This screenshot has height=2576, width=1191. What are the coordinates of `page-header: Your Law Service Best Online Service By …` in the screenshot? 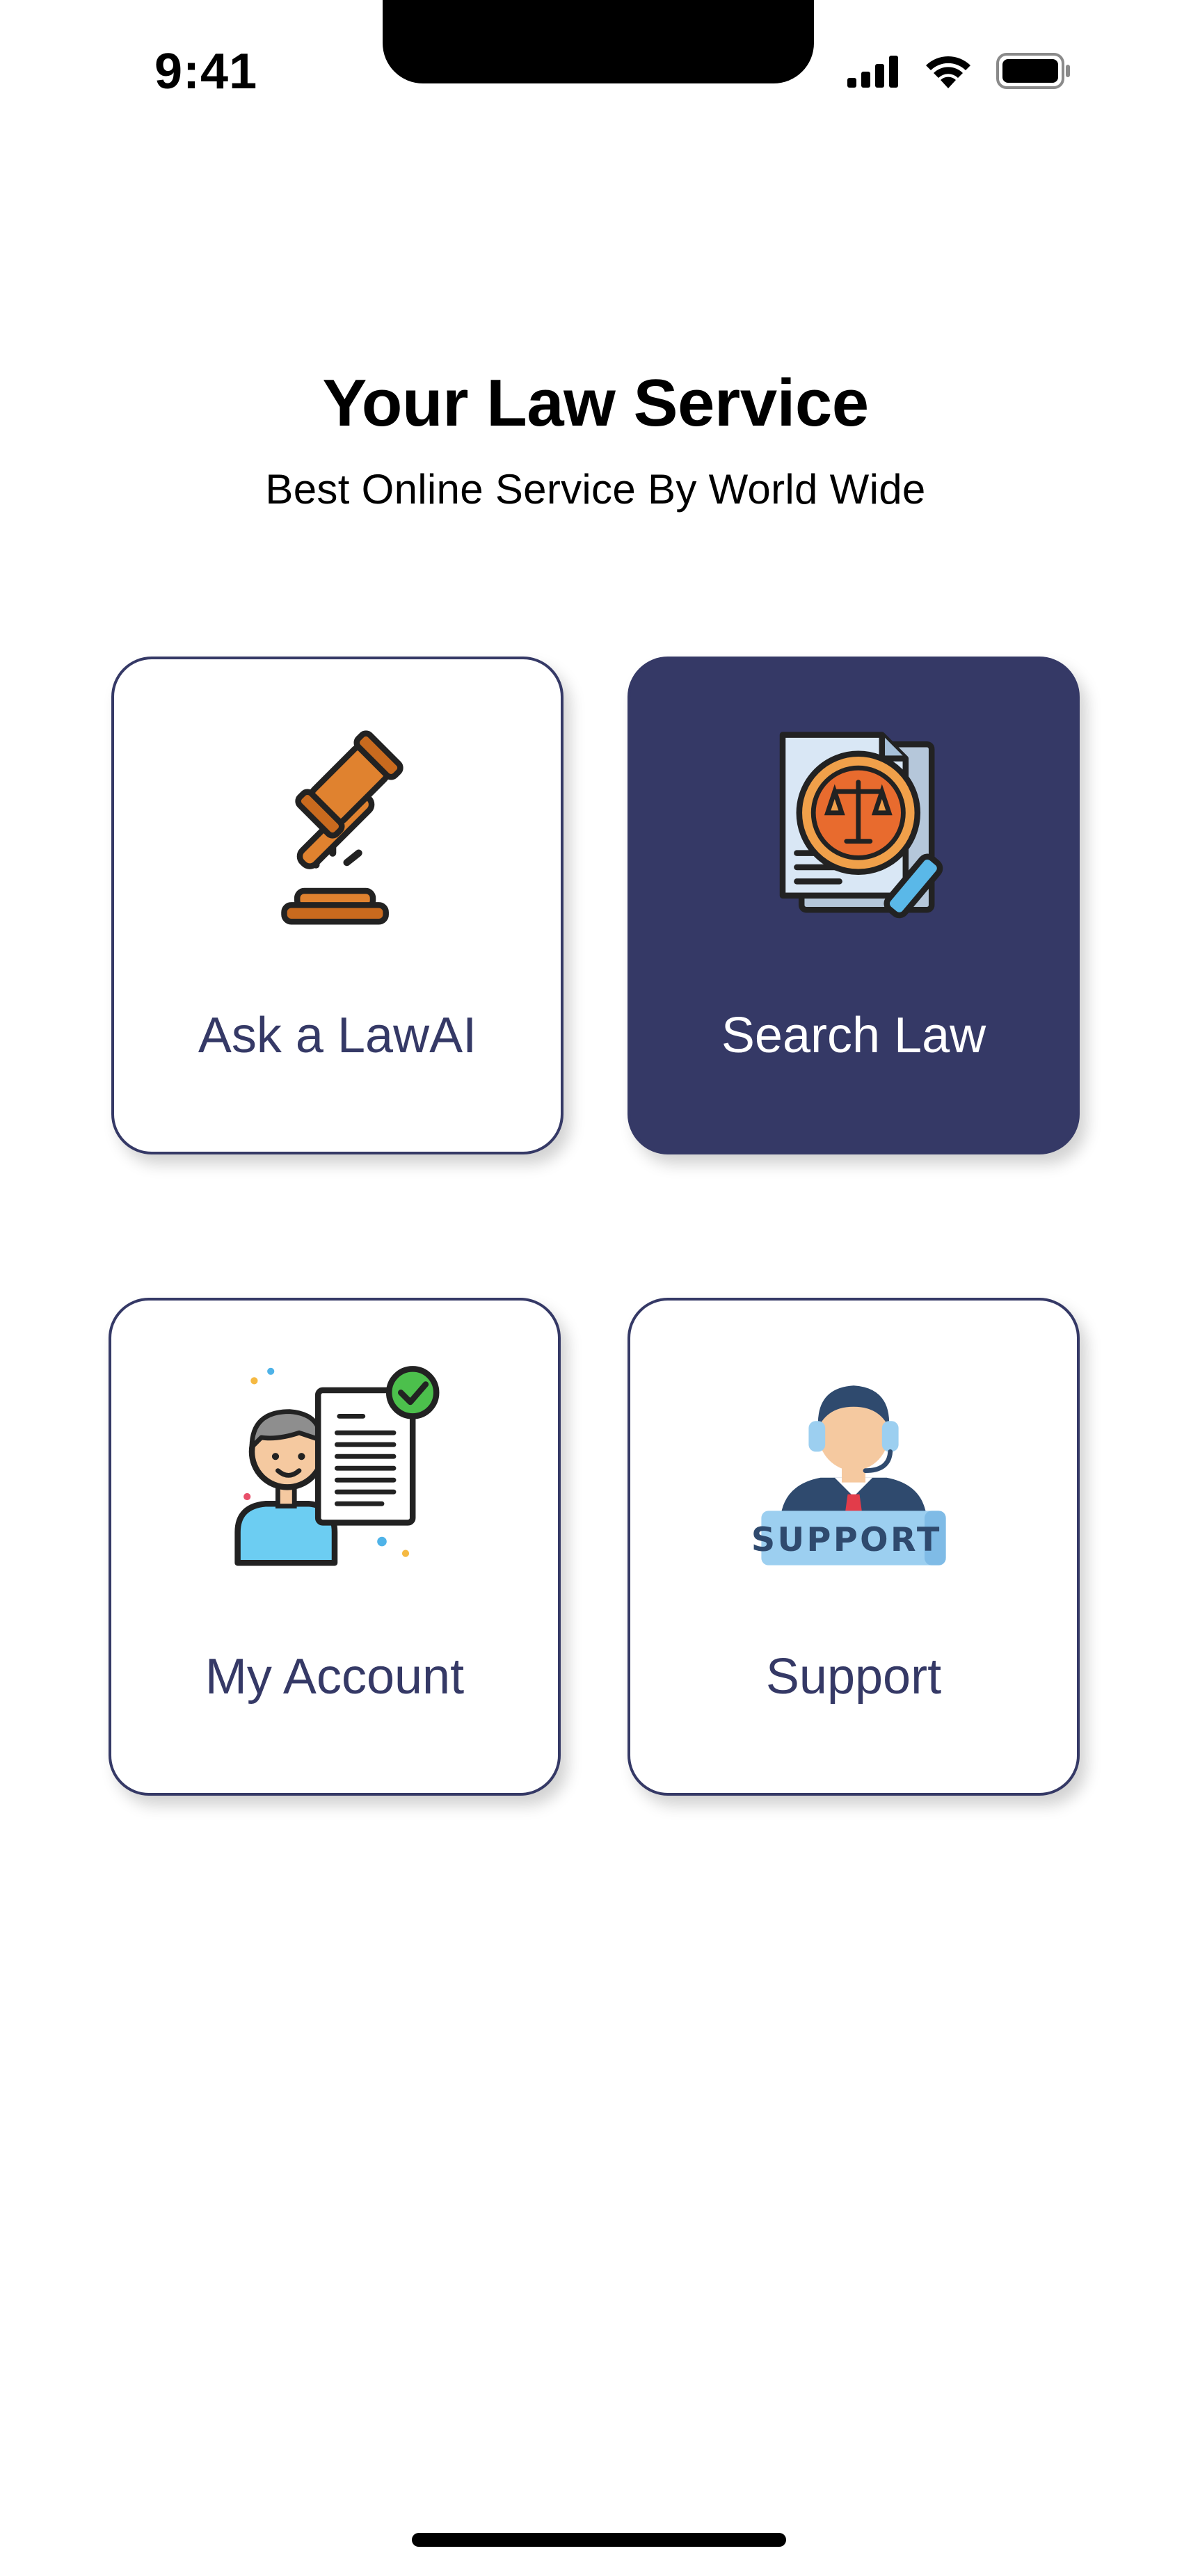 It's located at (595, 439).